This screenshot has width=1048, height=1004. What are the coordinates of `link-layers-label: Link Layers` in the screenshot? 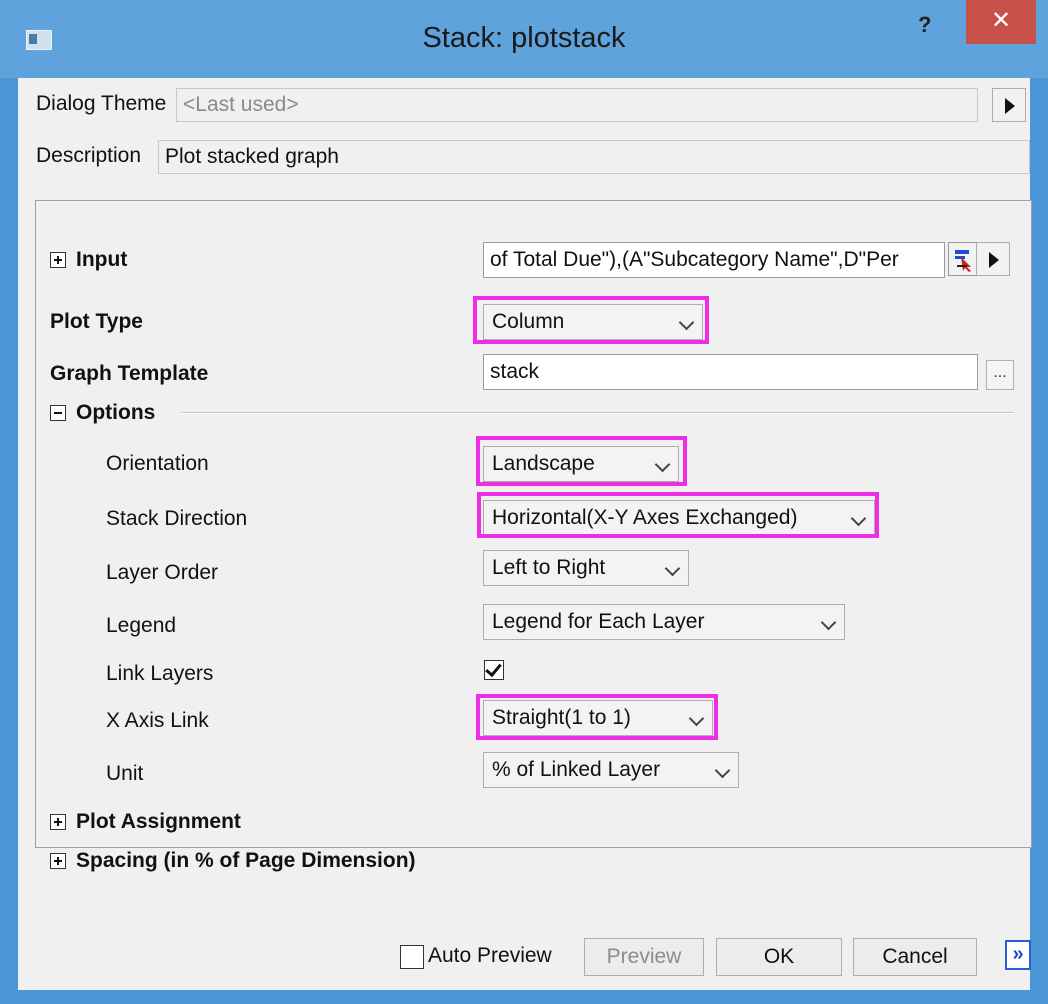 It's located at (160, 673).